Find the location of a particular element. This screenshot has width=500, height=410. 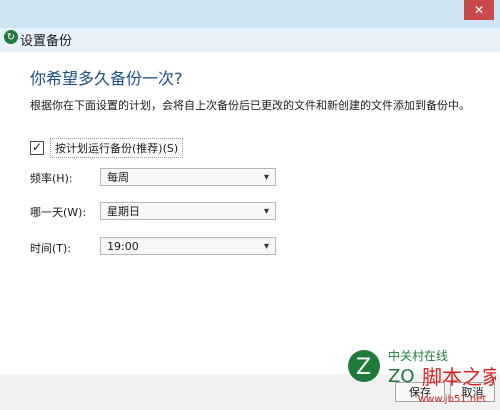

check-icon: ✓ is located at coordinates (37, 147).